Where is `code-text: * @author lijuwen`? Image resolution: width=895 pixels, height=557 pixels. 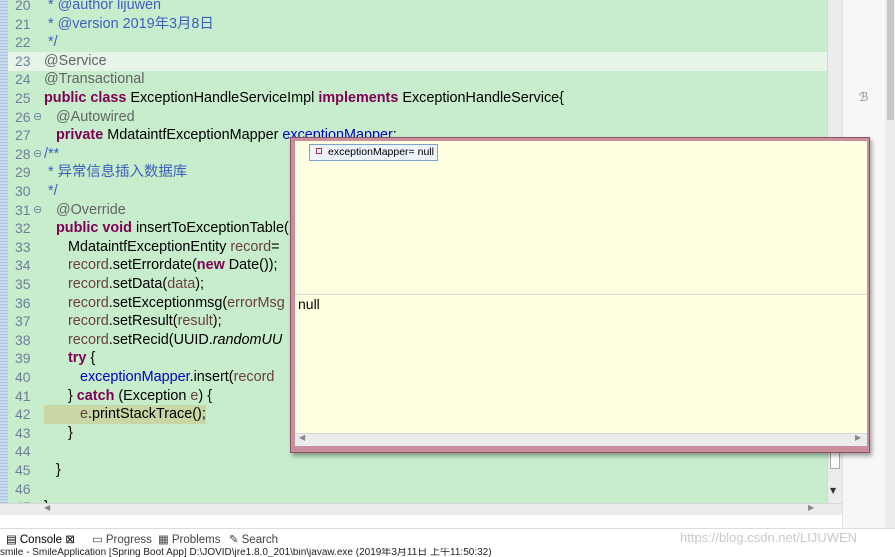 code-text: * @author lijuwen is located at coordinates (102, 7).